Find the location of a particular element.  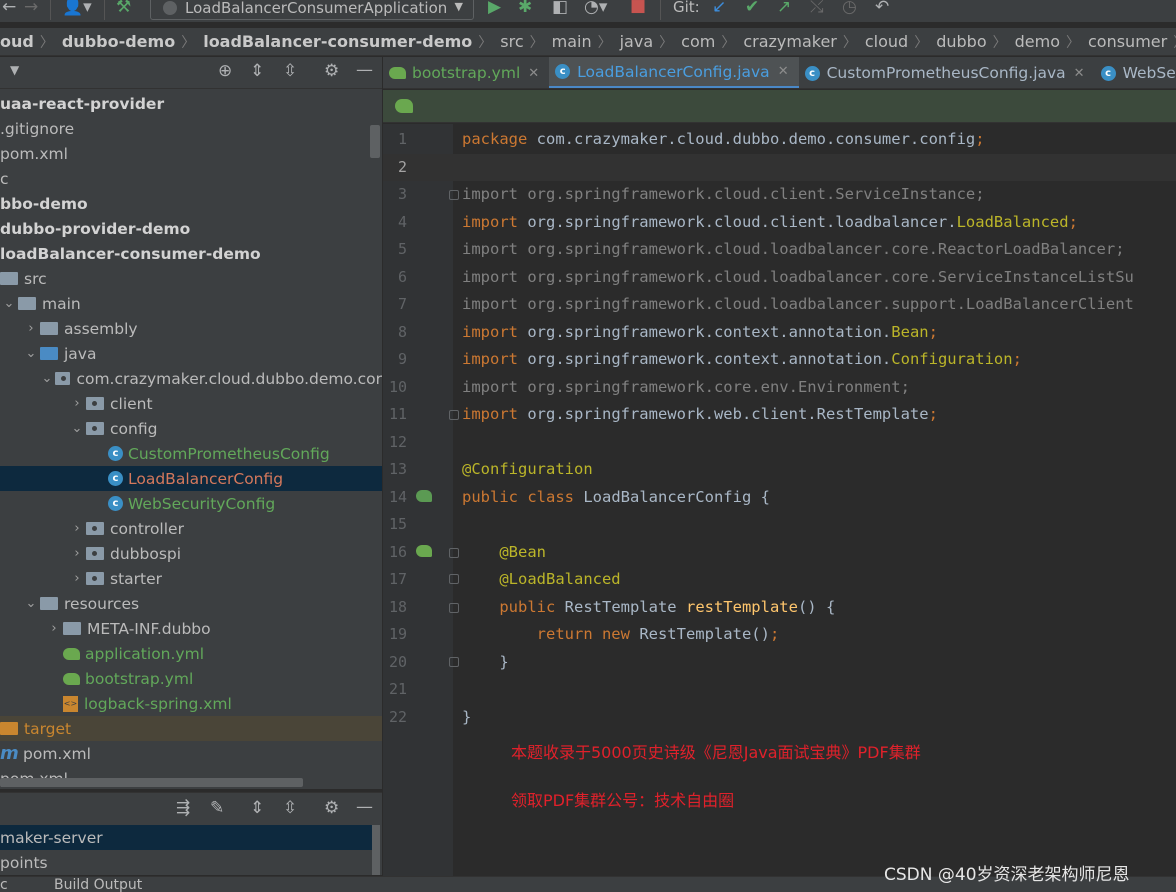

breadcrumb-item: main is located at coordinates (571, 41).